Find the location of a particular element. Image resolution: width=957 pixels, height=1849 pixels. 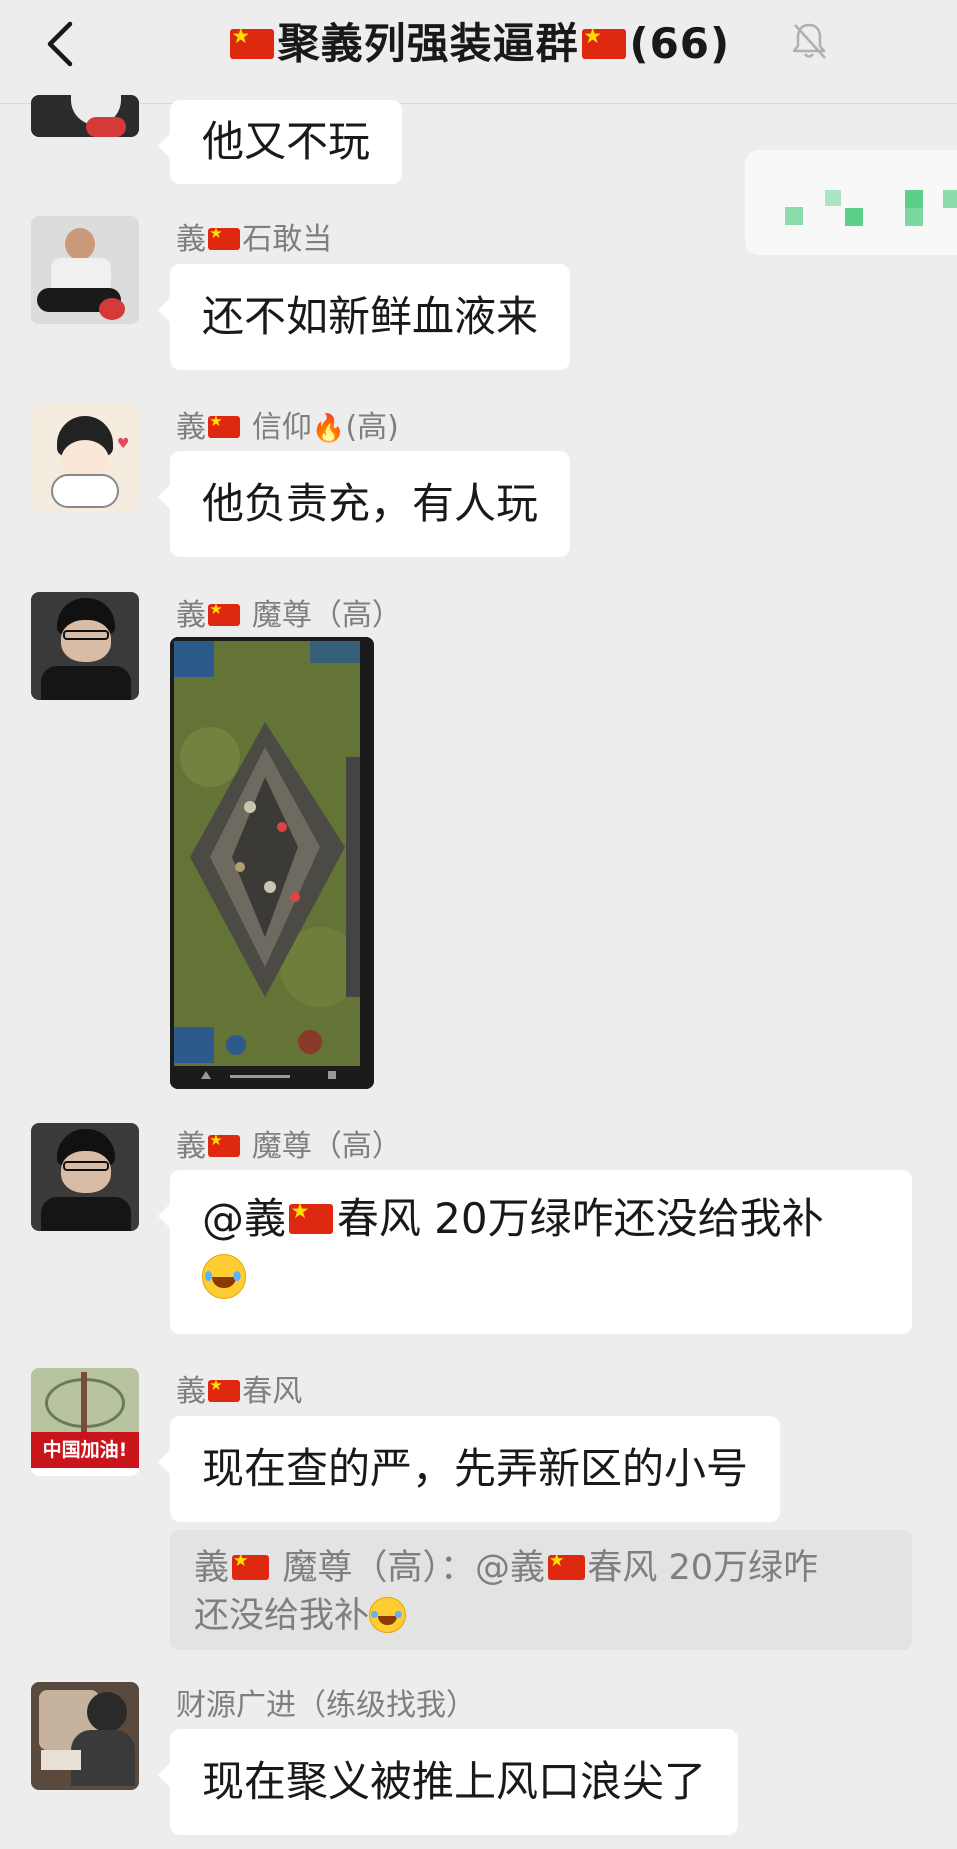

message-text: 现在查的严，先弄新区的小号 is located at coordinates (475, 1468).